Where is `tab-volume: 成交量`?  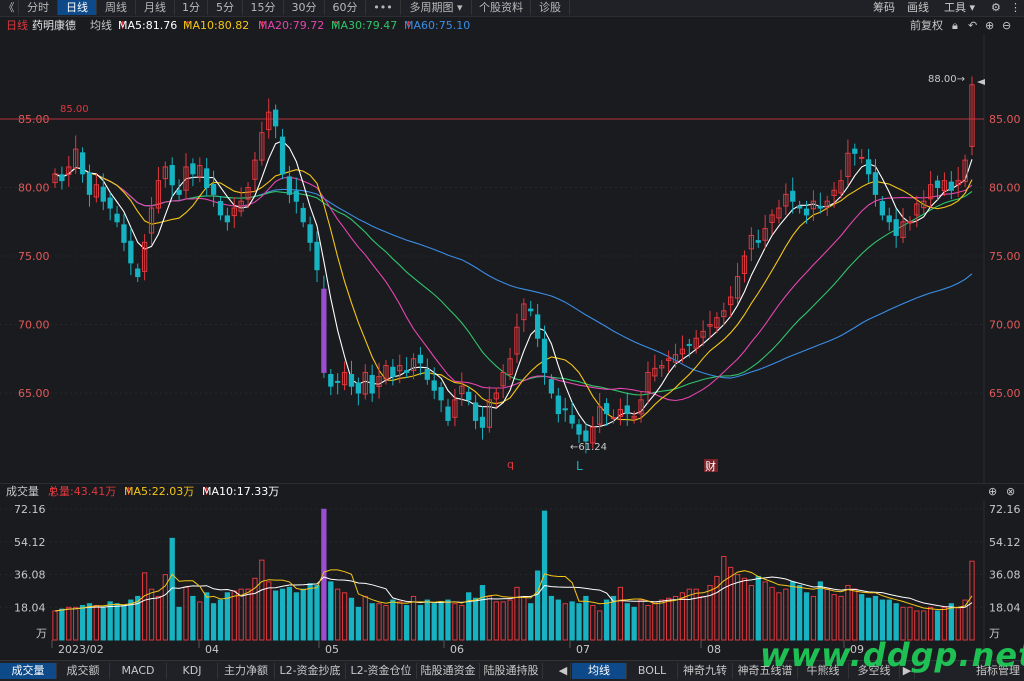
tab-volume: 成交量 is located at coordinates (28, 671).